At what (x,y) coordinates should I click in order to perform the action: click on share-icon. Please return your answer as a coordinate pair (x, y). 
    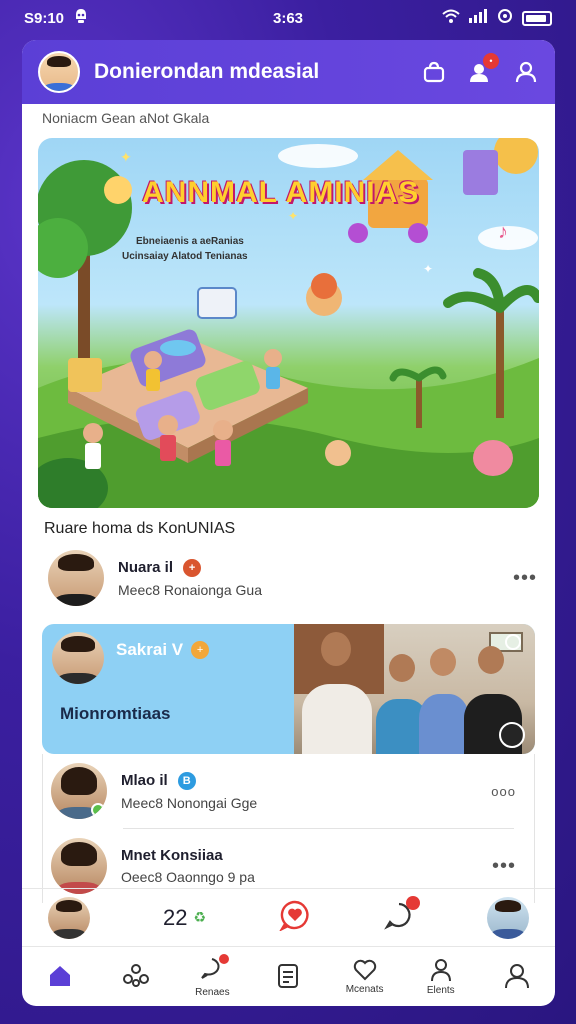
    Looking at the image, I should click on (513, 642).